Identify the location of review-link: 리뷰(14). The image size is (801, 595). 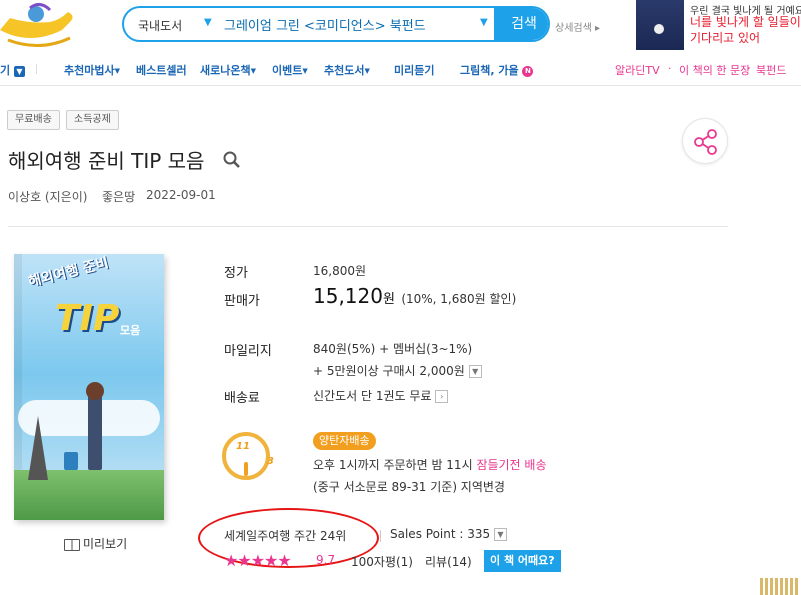
(448, 561).